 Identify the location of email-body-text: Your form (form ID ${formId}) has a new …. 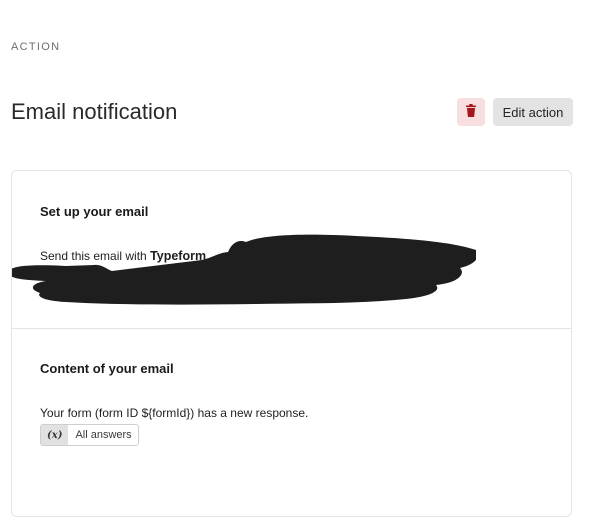
(174, 413).